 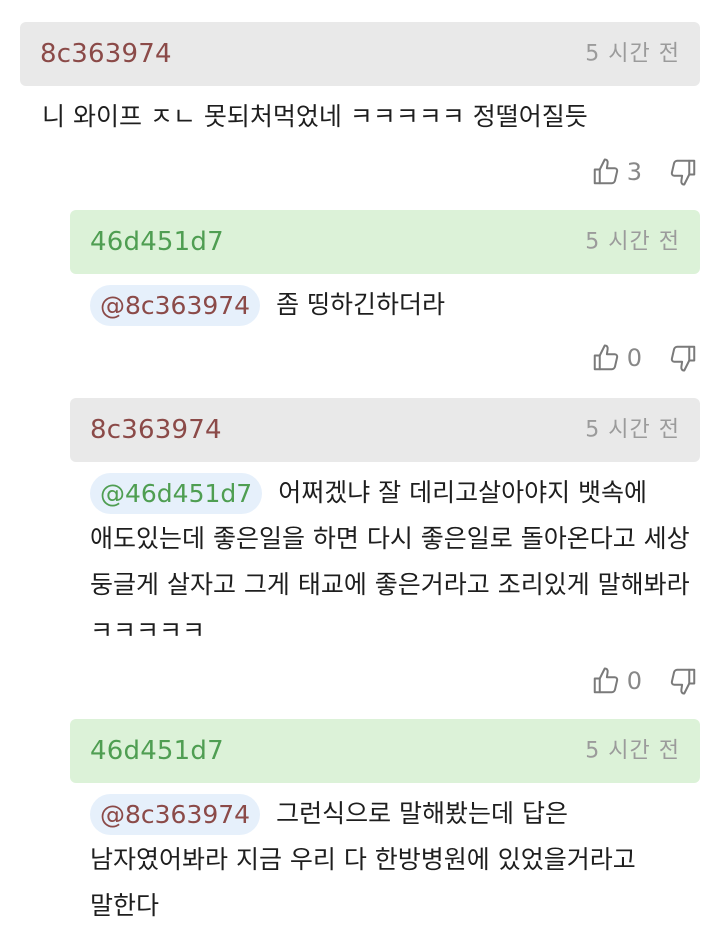 I want to click on comment-body: 좀 띵하긴하더라, so click(x=361, y=304).